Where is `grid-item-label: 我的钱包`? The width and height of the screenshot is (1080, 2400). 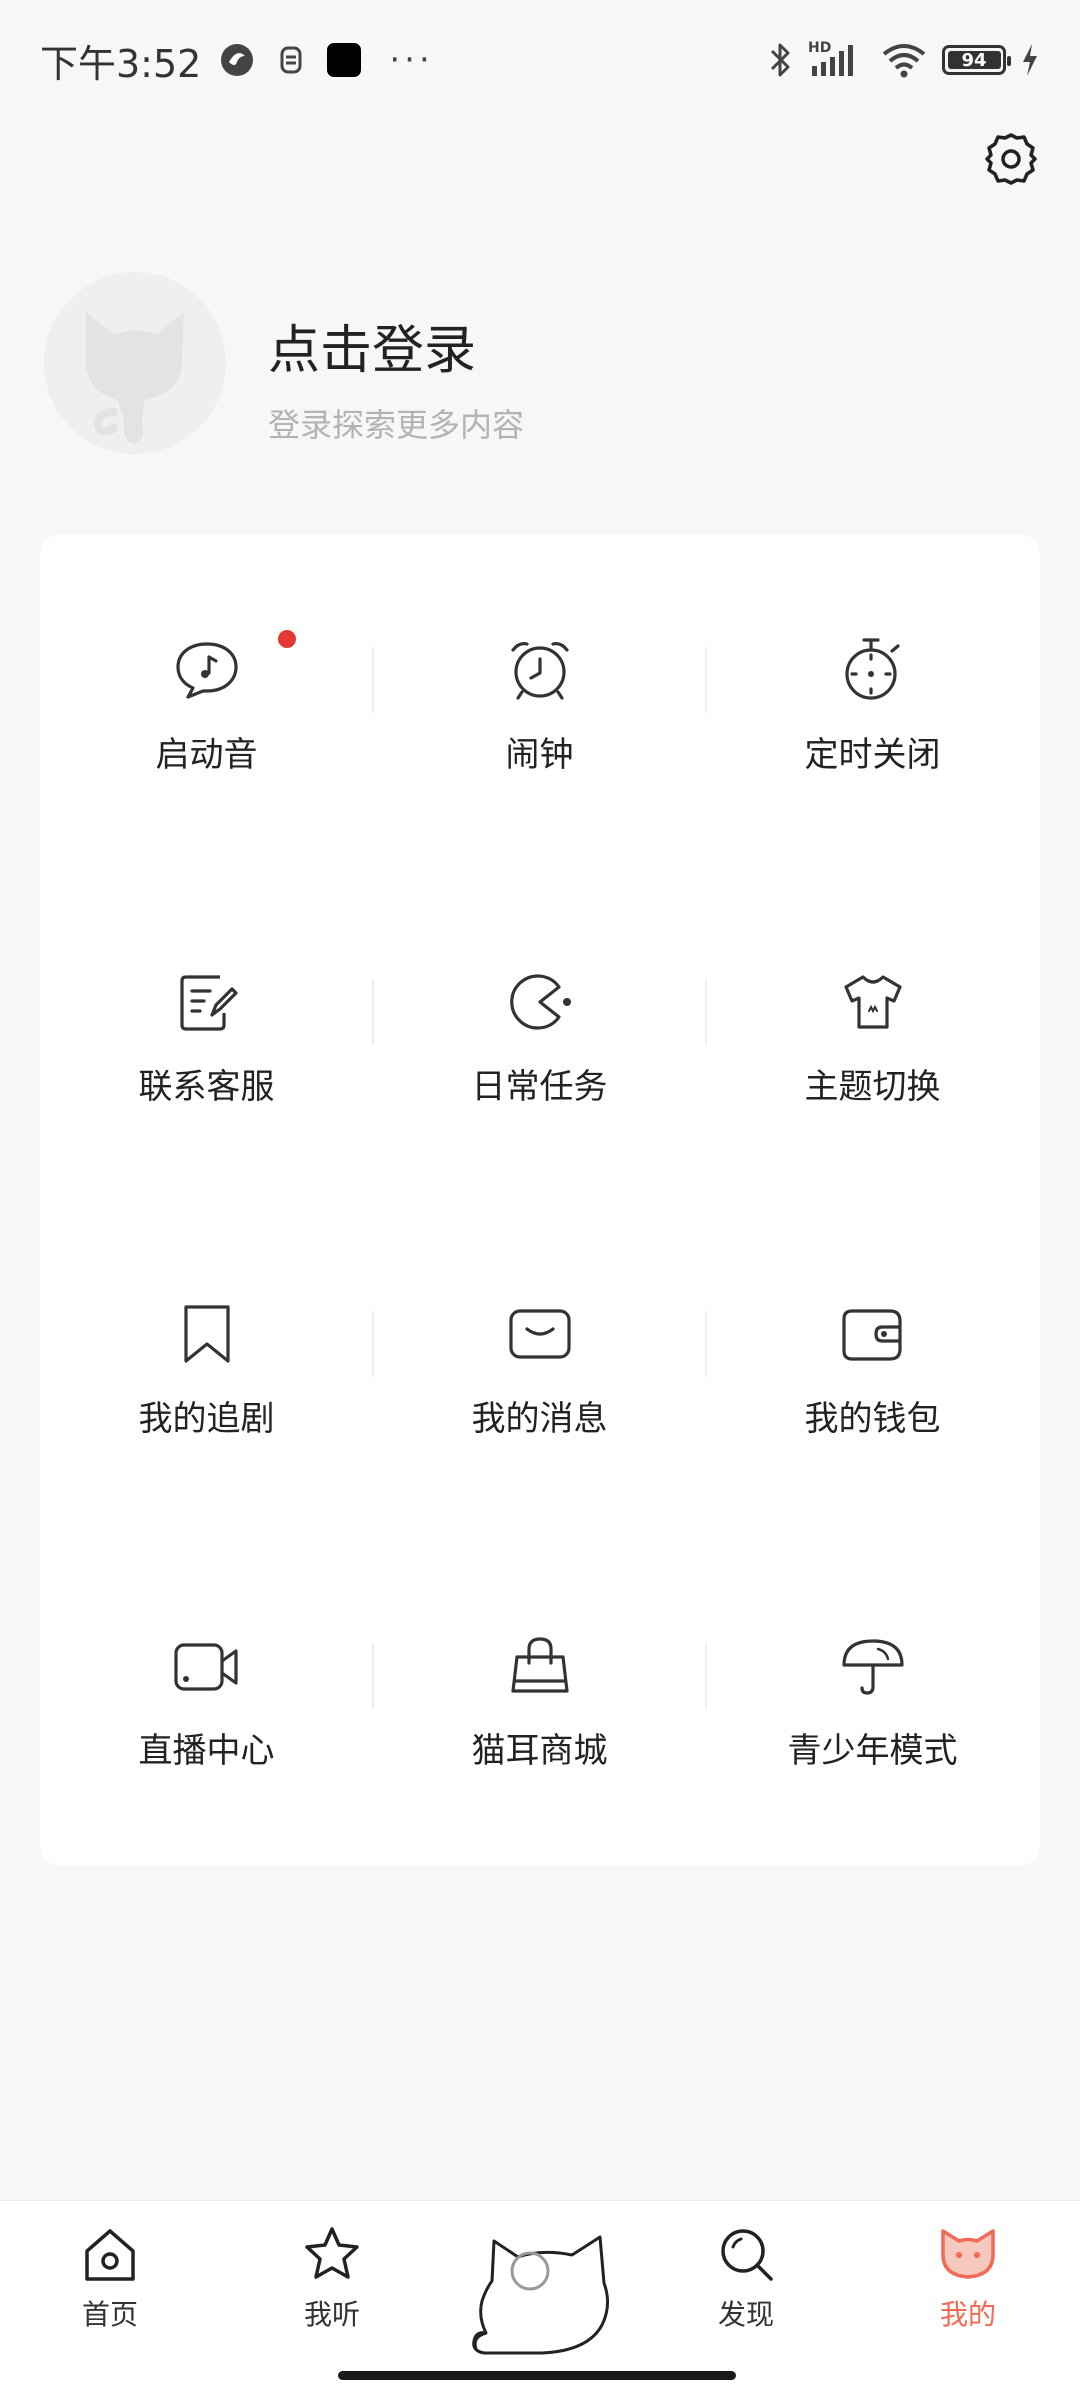 grid-item-label: 我的钱包 is located at coordinates (872, 1419).